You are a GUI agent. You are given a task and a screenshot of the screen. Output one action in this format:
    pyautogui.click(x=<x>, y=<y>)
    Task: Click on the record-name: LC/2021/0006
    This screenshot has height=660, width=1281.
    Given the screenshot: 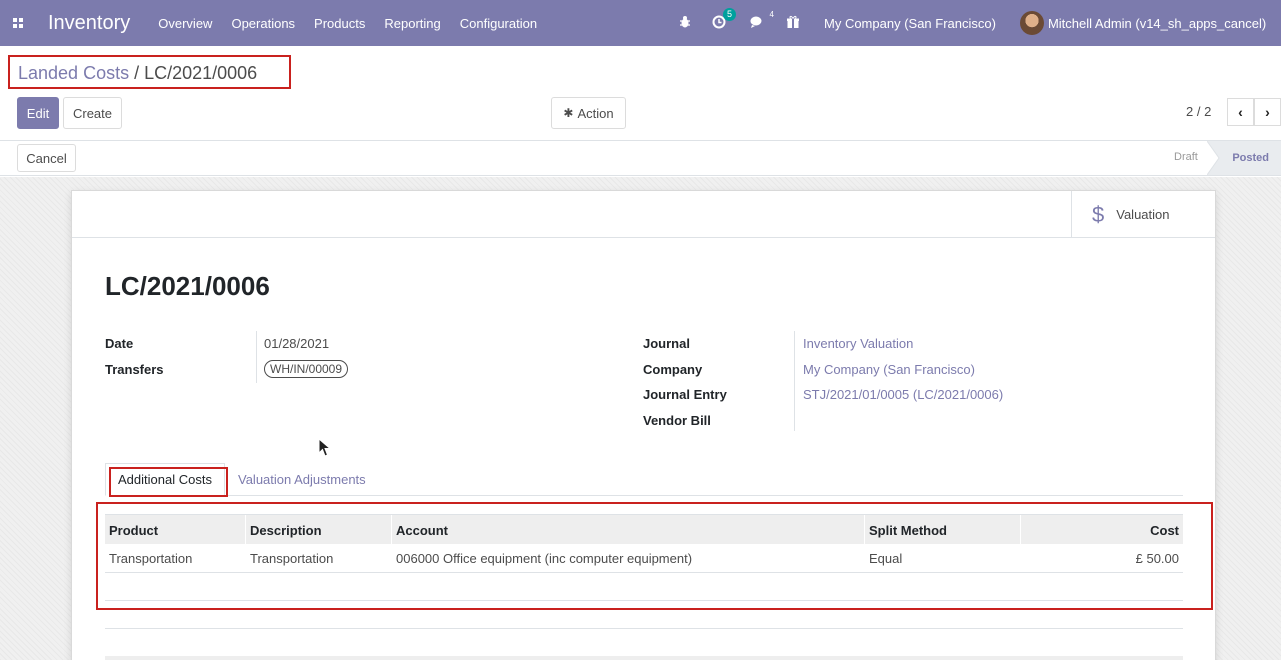 What is the action you would take?
    pyautogui.click(x=187, y=286)
    